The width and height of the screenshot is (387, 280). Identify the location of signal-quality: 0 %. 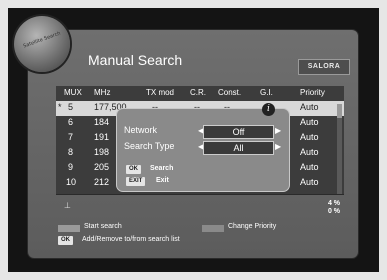
(333, 211).